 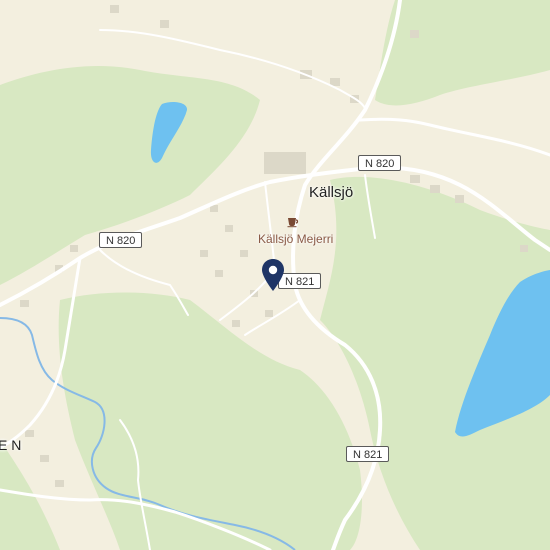 What do you see at coordinates (368, 454) in the screenshot?
I see `road-label-n821-bottom: N 821` at bounding box center [368, 454].